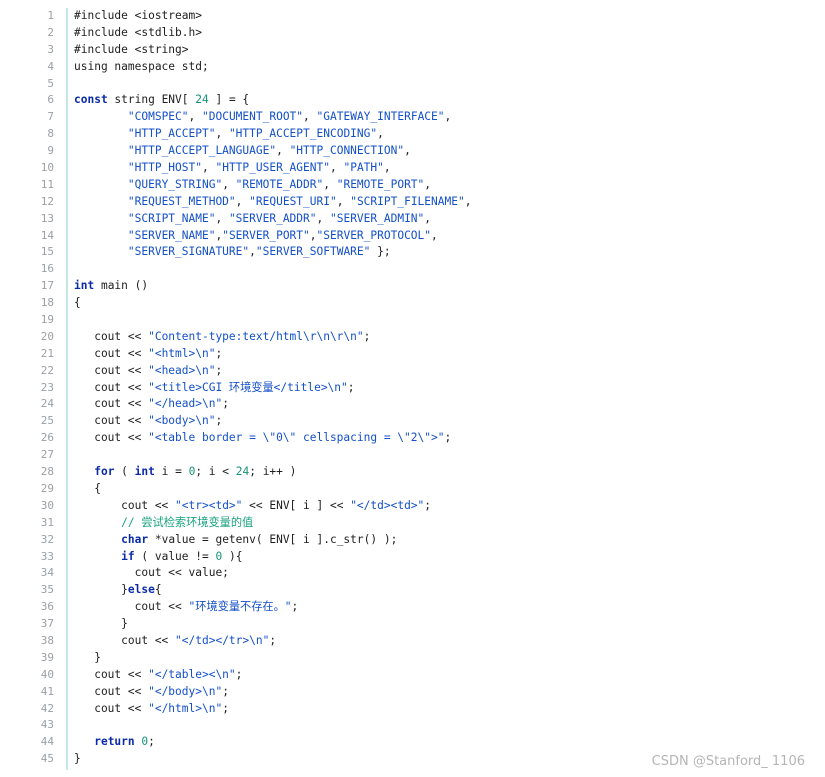 The width and height of the screenshot is (825, 777). What do you see at coordinates (47, 624) in the screenshot?
I see `line-number: 37` at bounding box center [47, 624].